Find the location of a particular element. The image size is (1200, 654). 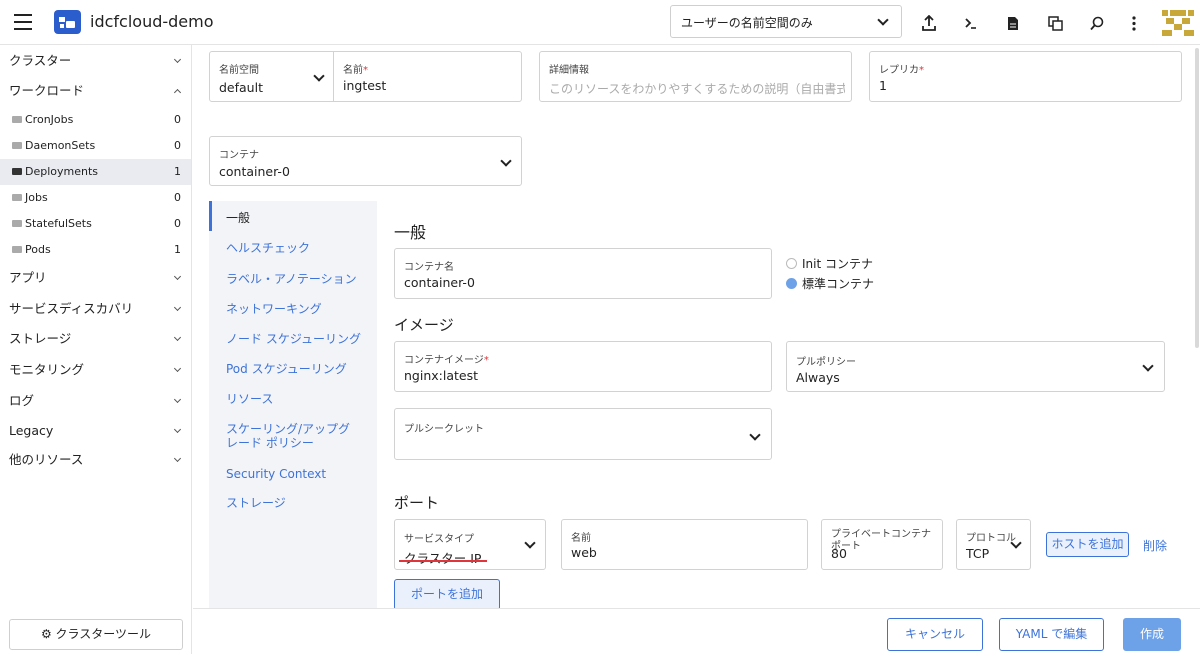

private-container-port-field: プライベートコンテナポート 80 is located at coordinates (882, 544).